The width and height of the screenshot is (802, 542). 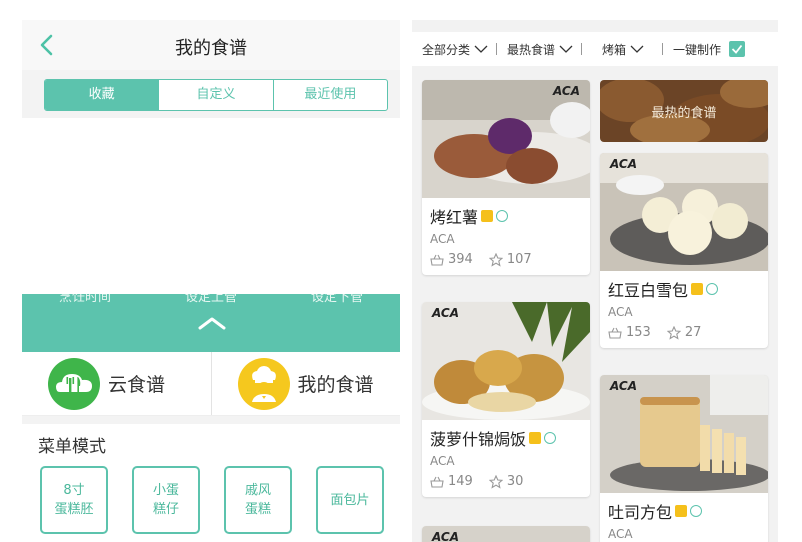 What do you see at coordinates (531, 49) in the screenshot?
I see `filter-label: 最热食谱` at bounding box center [531, 49].